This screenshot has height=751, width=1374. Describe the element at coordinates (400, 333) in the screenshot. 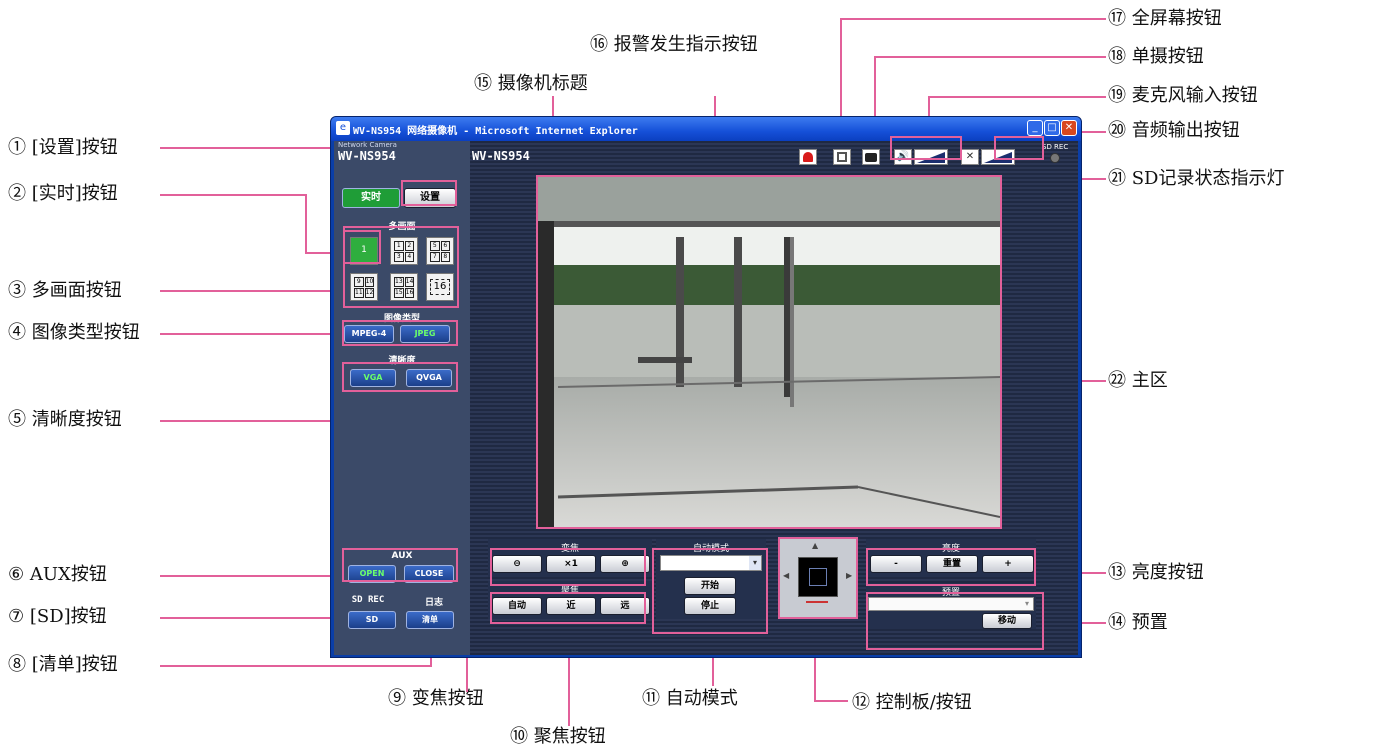

I see `highlight-image-type` at that location.